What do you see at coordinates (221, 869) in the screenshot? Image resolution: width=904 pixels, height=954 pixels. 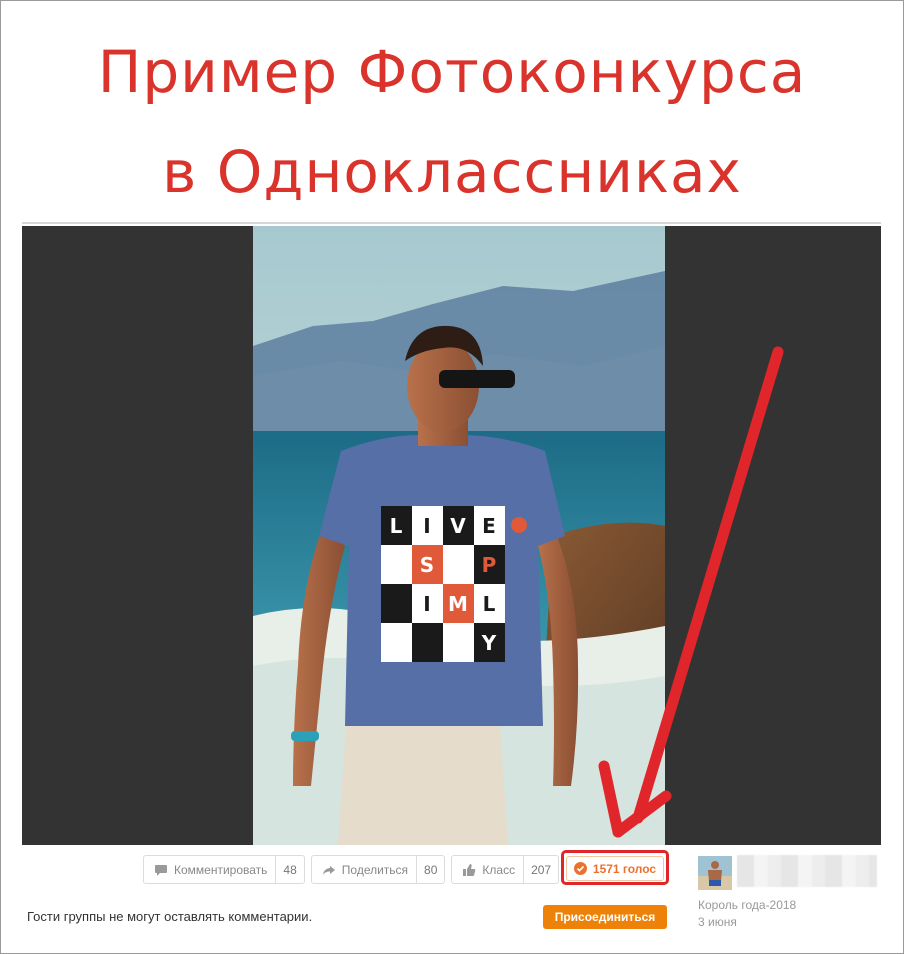 I see `comment-label: Комментировать` at bounding box center [221, 869].